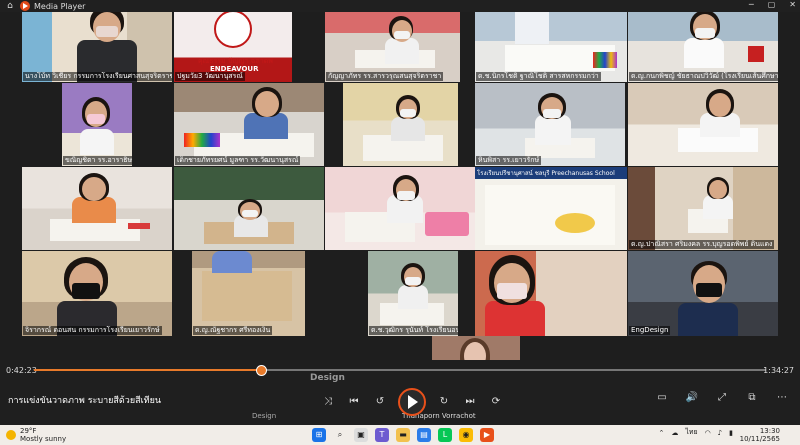  What do you see at coordinates (97, 160) in the screenshot?
I see `participant-name: ขณิญชิตา รร.อาราธิษ` at bounding box center [97, 160].